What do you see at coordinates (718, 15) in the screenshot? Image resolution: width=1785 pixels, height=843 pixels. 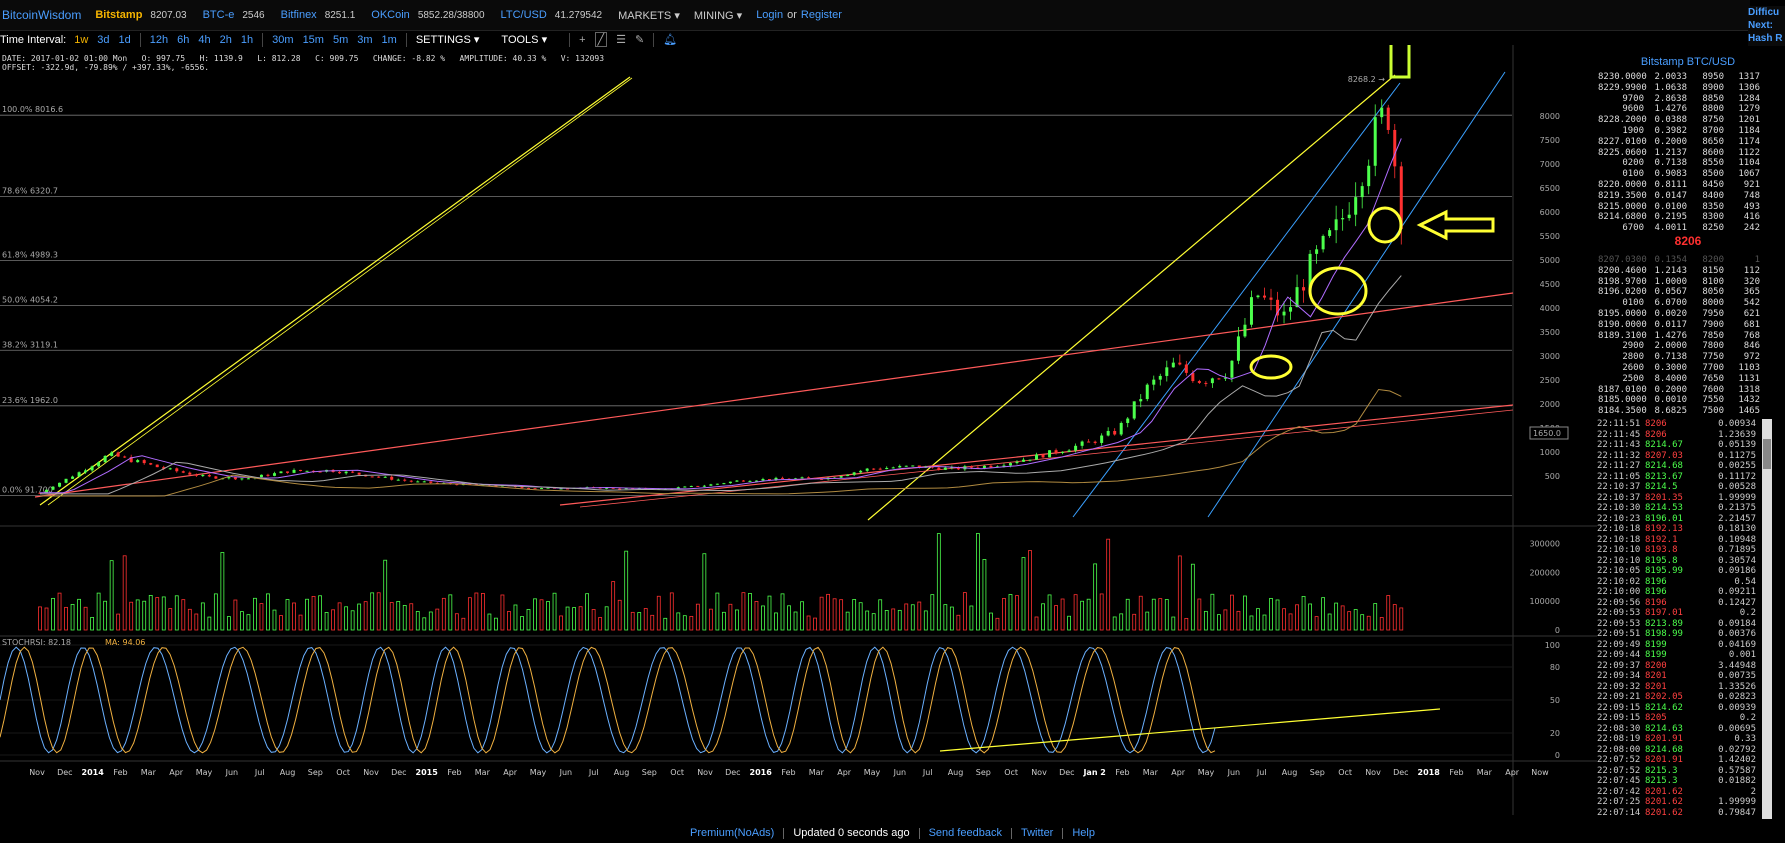 I see `mining-menu: MINING ▾` at bounding box center [718, 15].